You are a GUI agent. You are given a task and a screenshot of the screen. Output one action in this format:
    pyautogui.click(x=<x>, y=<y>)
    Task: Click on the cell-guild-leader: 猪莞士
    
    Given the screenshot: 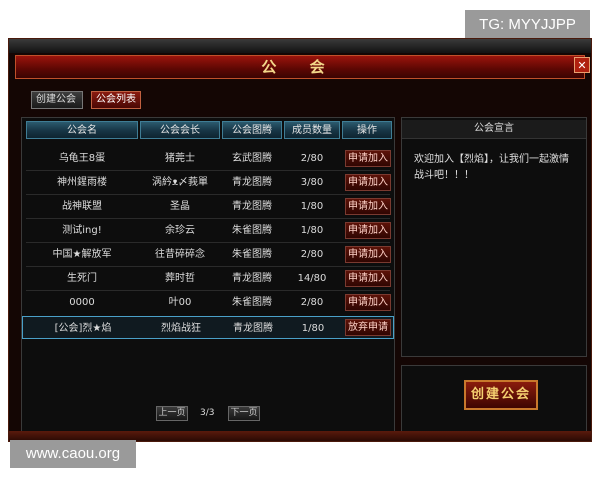 What is the action you would take?
    pyautogui.click(x=180, y=158)
    